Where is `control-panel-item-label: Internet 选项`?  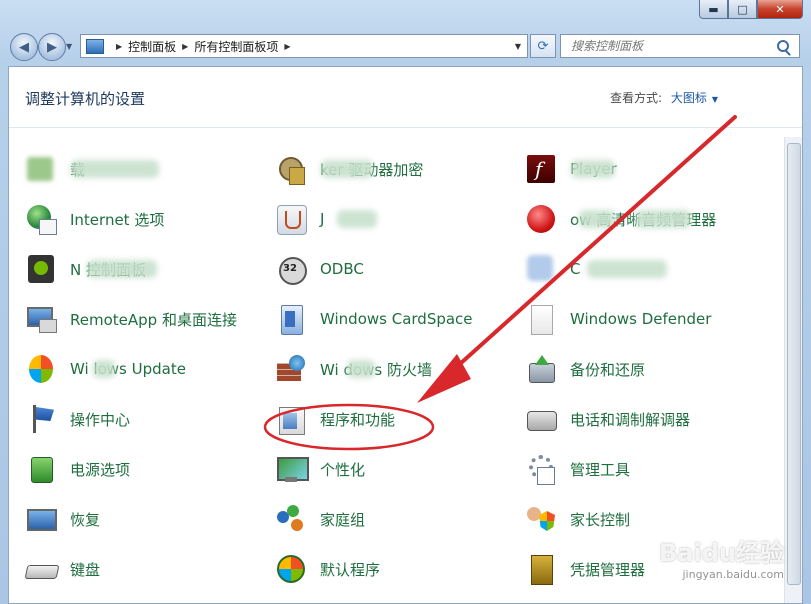
control-panel-item-label: Internet 选项 is located at coordinates (117, 219).